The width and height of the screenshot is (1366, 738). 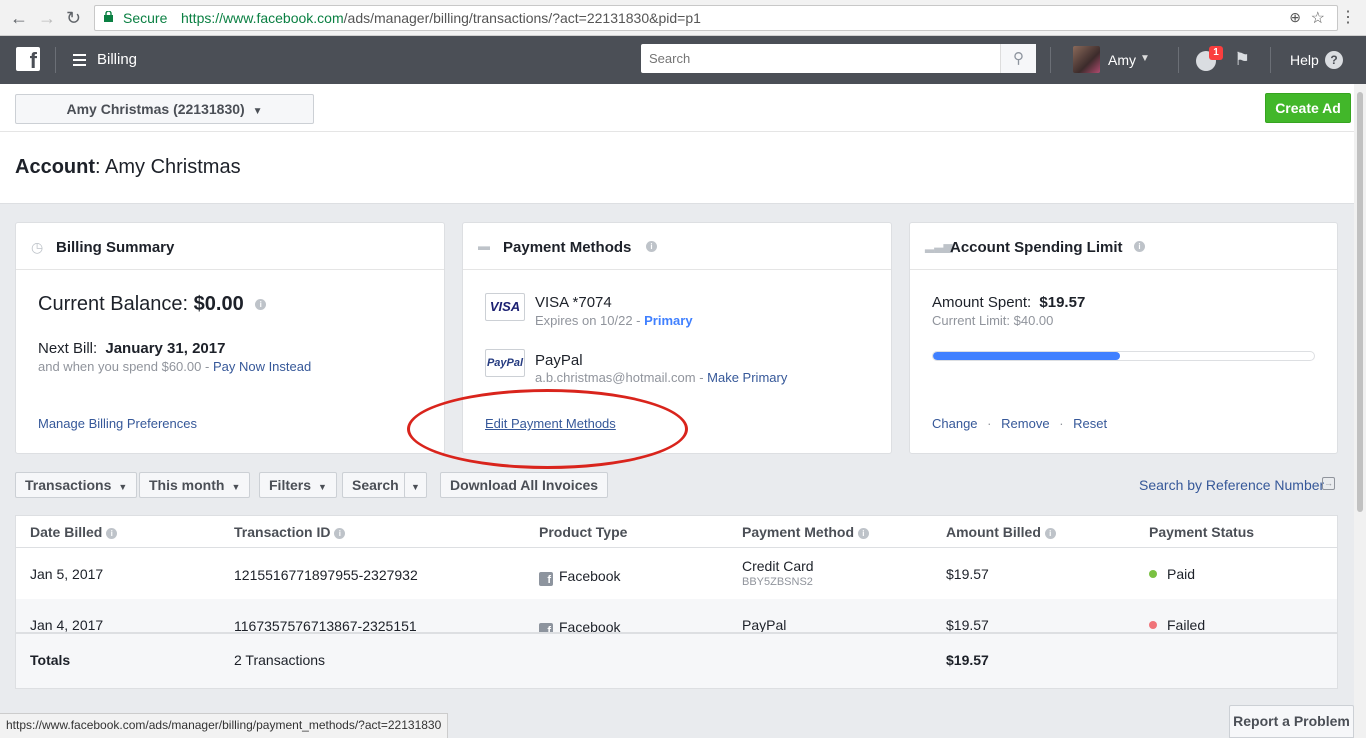 I want to click on remove-limit-link: Remove, so click(x=1025, y=423).